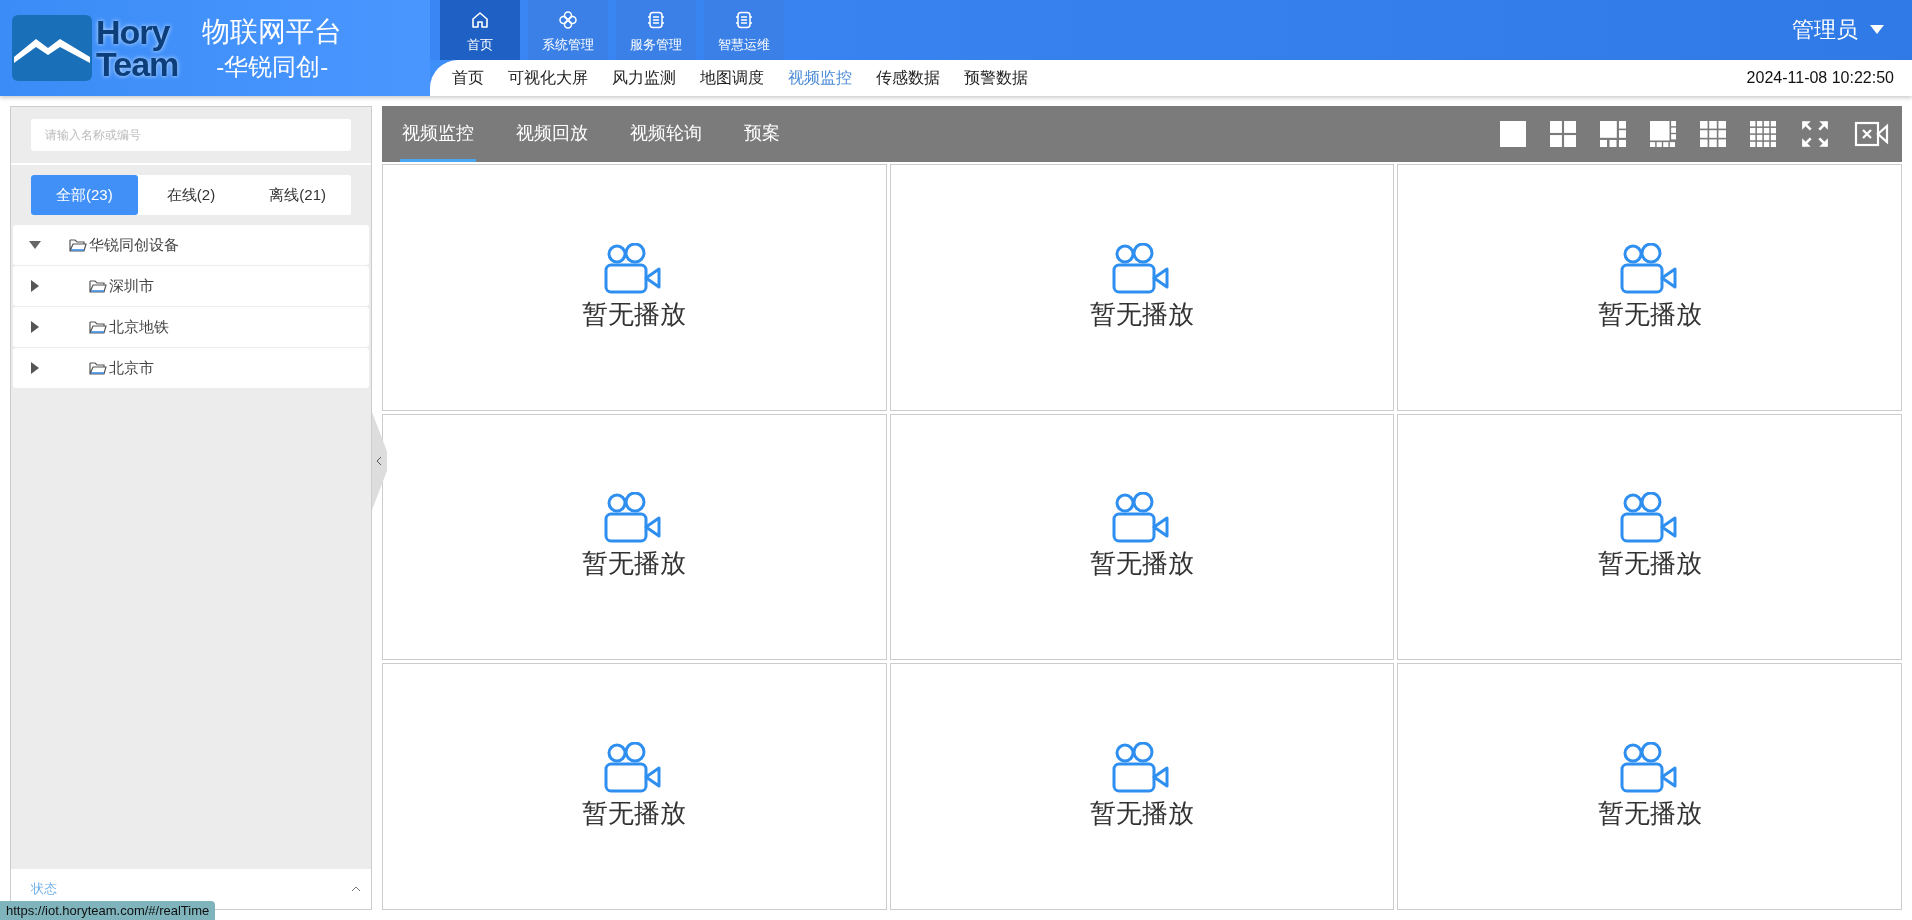 The height and width of the screenshot is (920, 1912). I want to click on nav-link: 视频监控, so click(820, 78).